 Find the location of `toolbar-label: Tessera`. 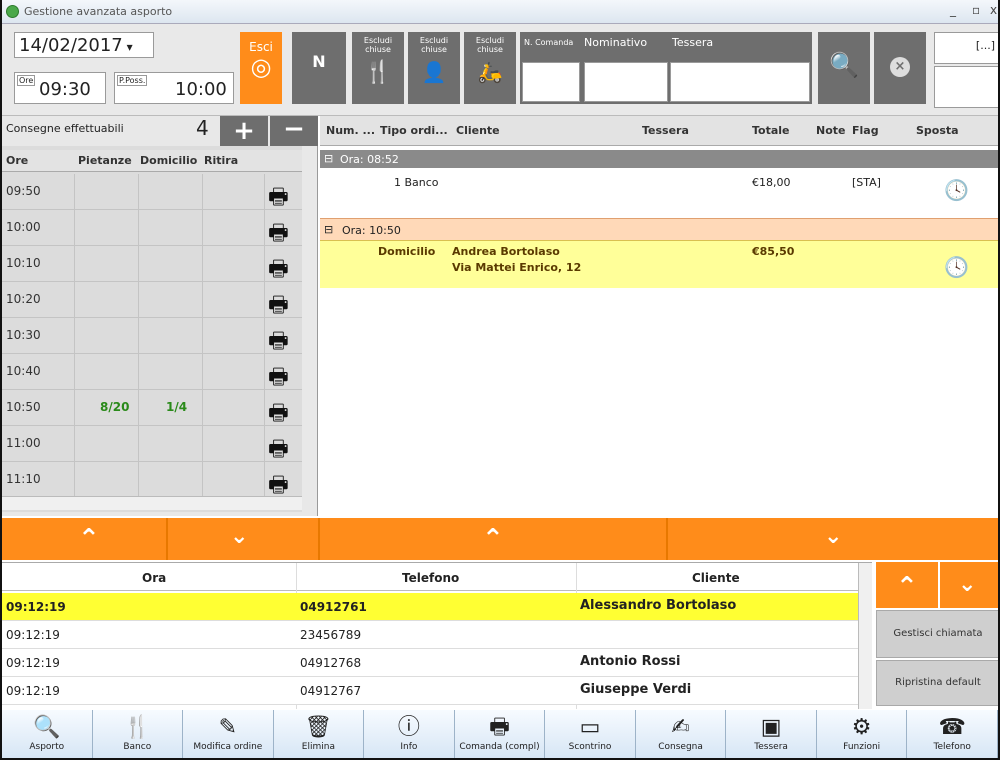

toolbar-label: Tessera is located at coordinates (771, 747).